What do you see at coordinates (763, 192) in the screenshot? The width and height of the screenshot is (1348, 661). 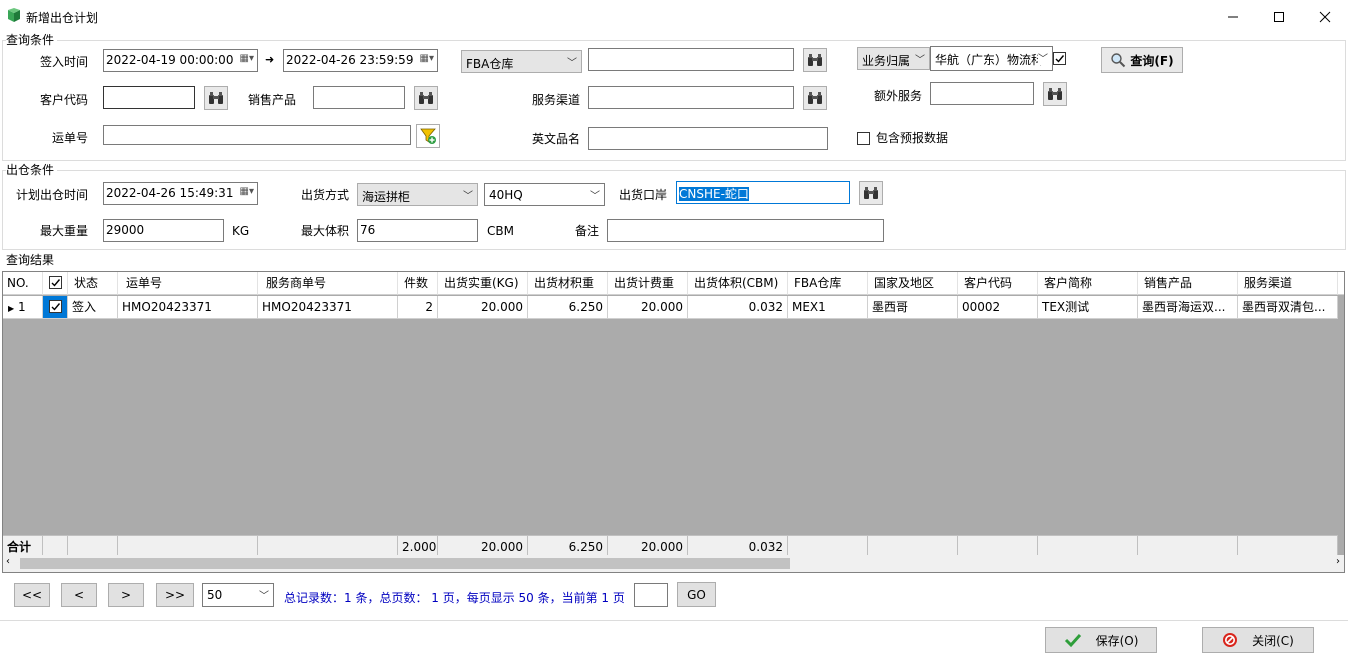 I see `port-input: CNSHE-蛇口` at bounding box center [763, 192].